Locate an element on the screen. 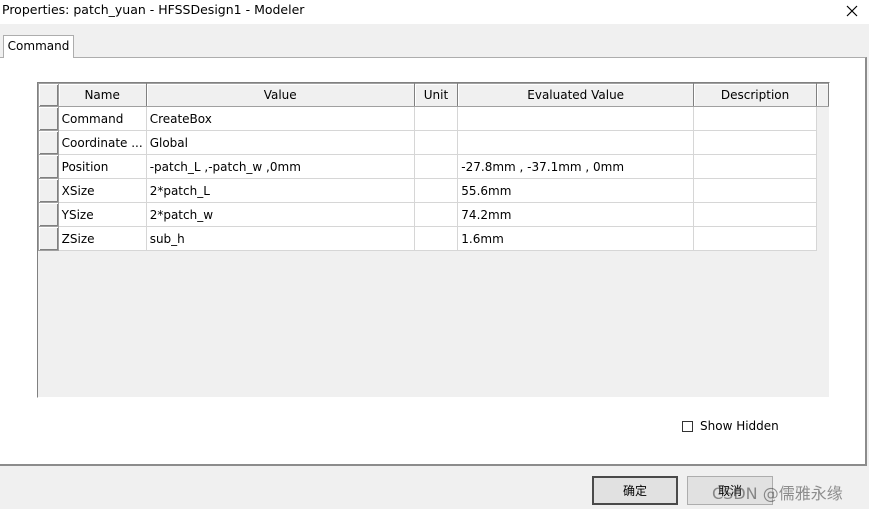 Image resolution: width=869 pixels, height=509 pixels. corner-header is located at coordinates (48, 95).